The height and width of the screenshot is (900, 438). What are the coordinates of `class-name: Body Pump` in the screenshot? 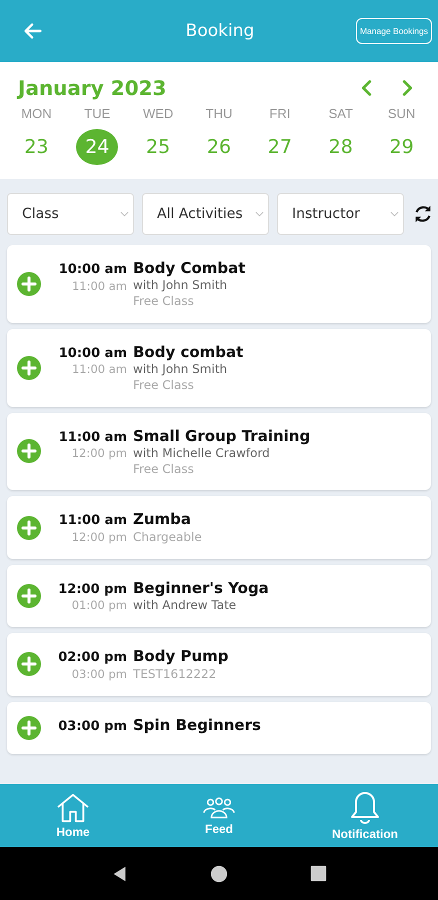 It's located at (181, 656).